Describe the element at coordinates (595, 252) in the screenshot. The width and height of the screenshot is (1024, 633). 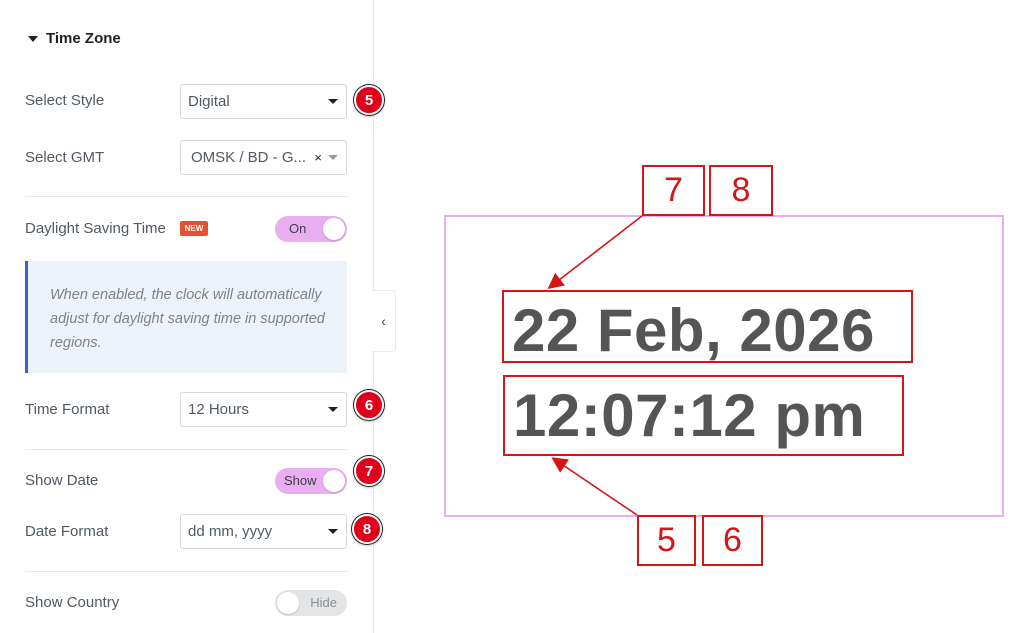
I see `arrow-to-date` at that location.